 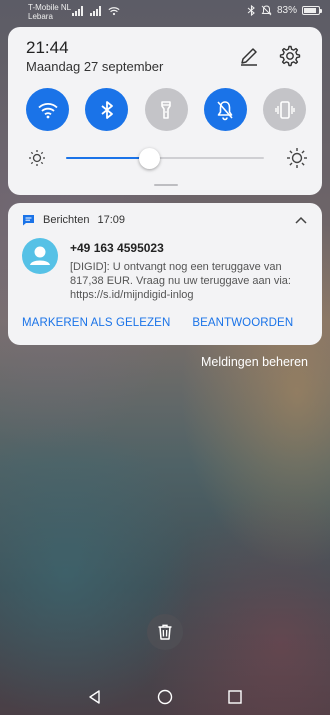 I want to click on status-icons-right: 83%, so click(x=284, y=10).